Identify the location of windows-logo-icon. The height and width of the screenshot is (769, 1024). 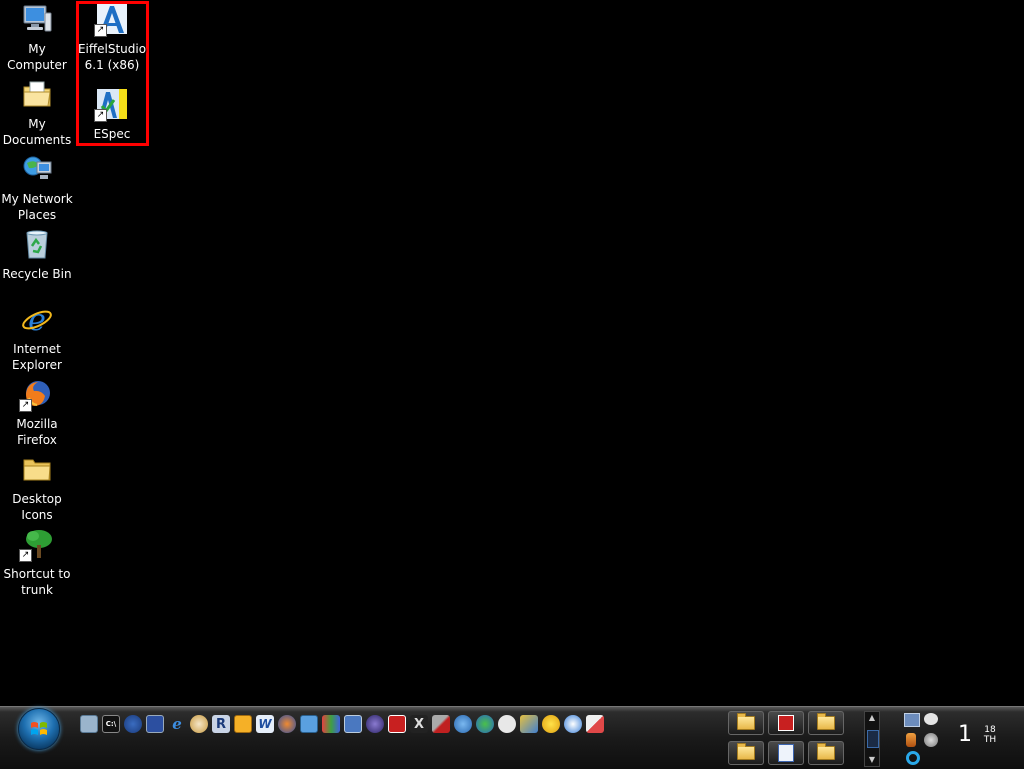
(39, 728).